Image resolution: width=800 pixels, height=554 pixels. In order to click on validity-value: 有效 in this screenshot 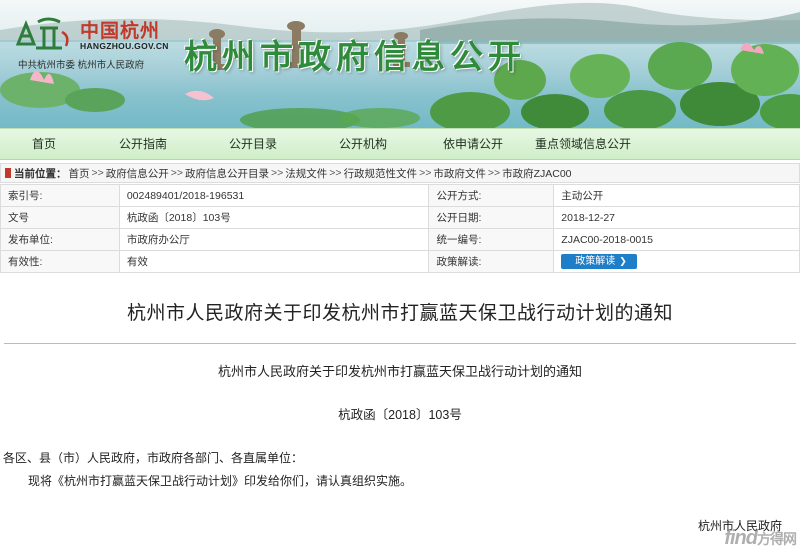, I will do `click(274, 261)`.